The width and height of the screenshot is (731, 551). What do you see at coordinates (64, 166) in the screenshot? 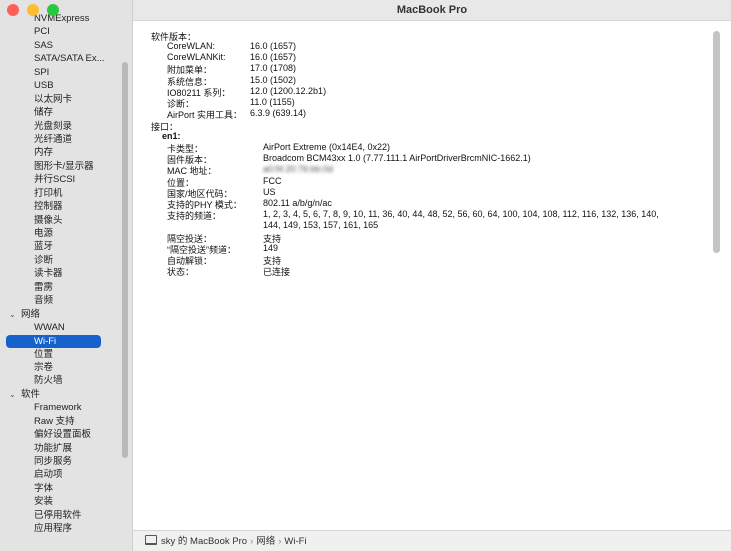
I see `sidebar-item-label: 图形卡/显示器` at bounding box center [64, 166].